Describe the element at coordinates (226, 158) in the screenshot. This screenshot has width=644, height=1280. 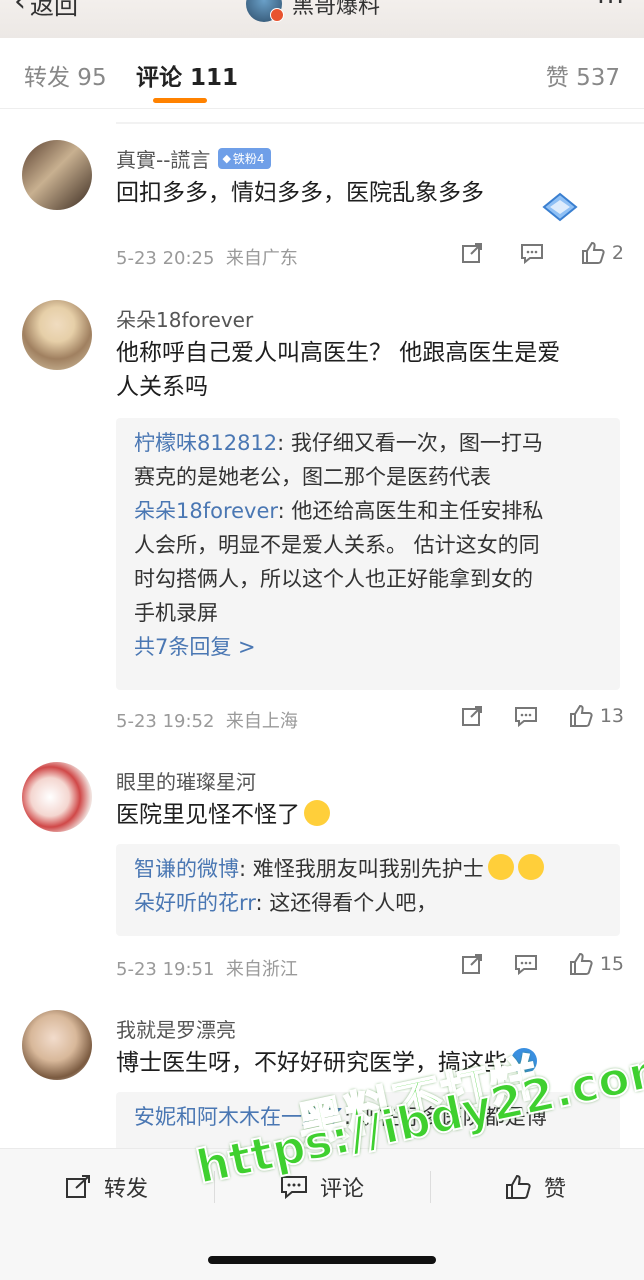
I see `diamond-icon: ◆` at that location.